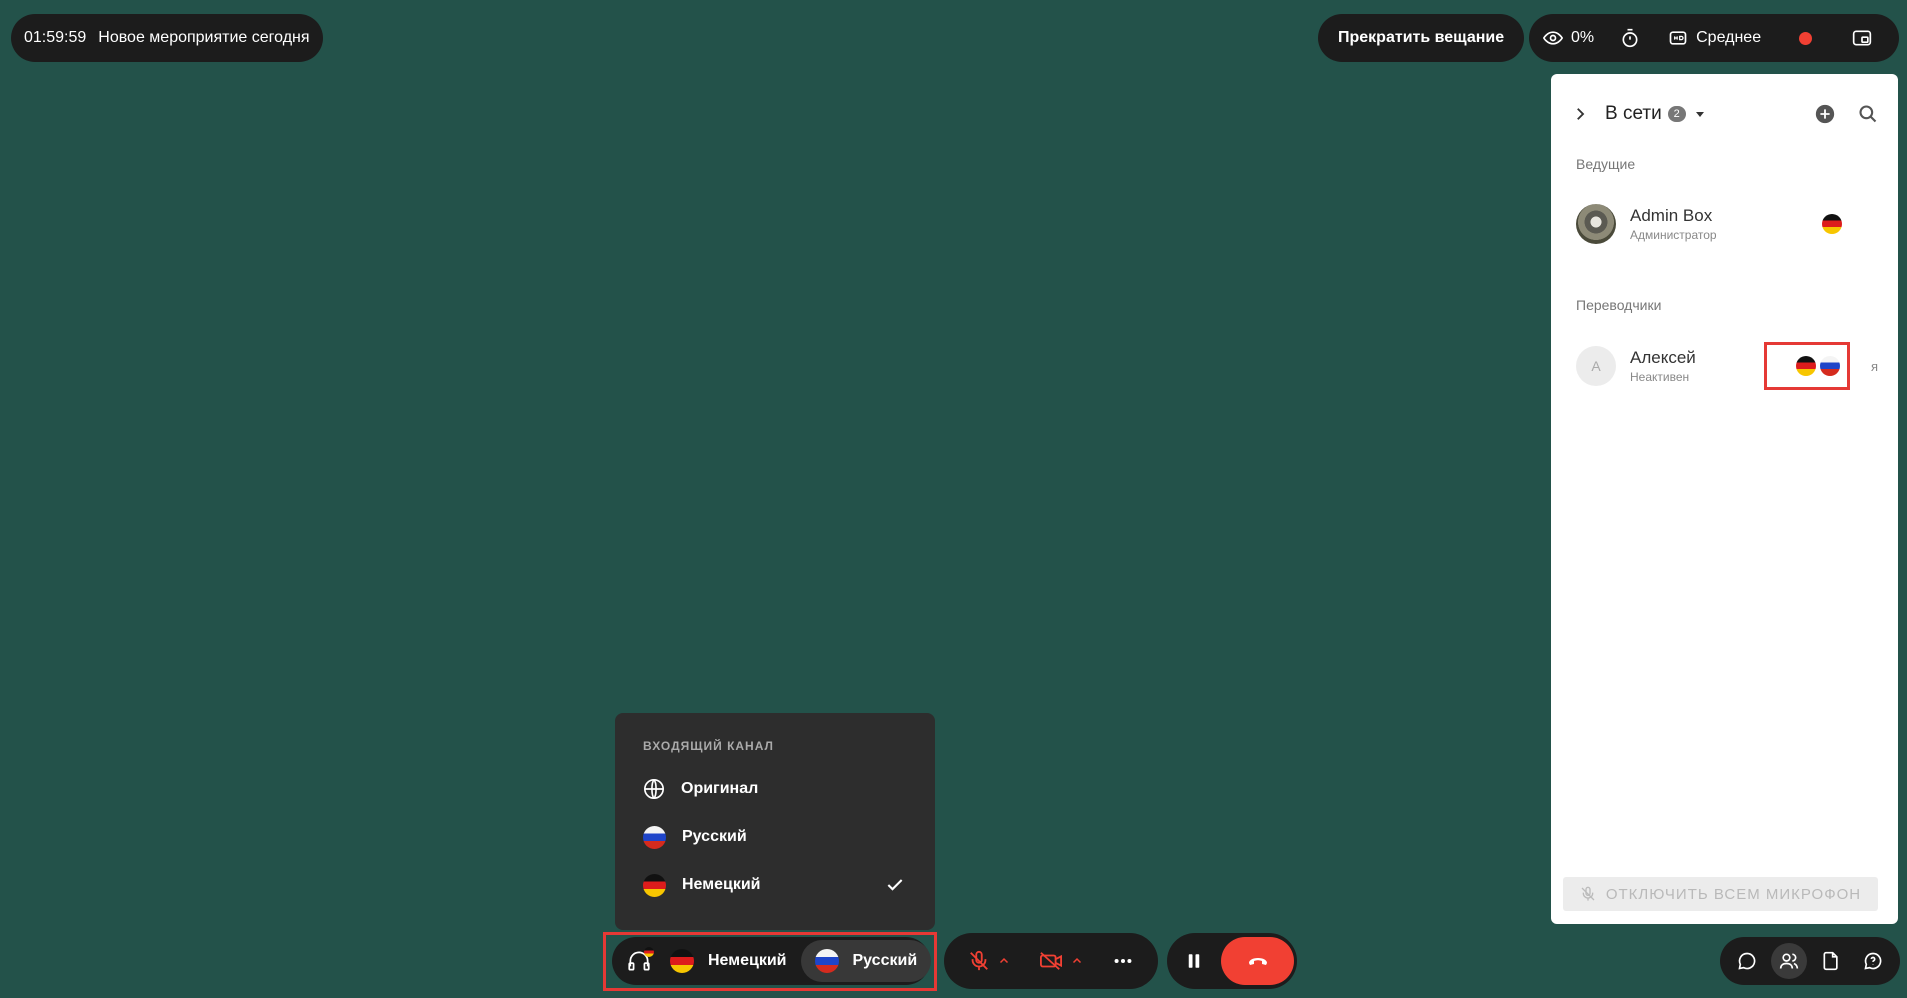  What do you see at coordinates (1868, 114) in the screenshot?
I see `search-icon` at bounding box center [1868, 114].